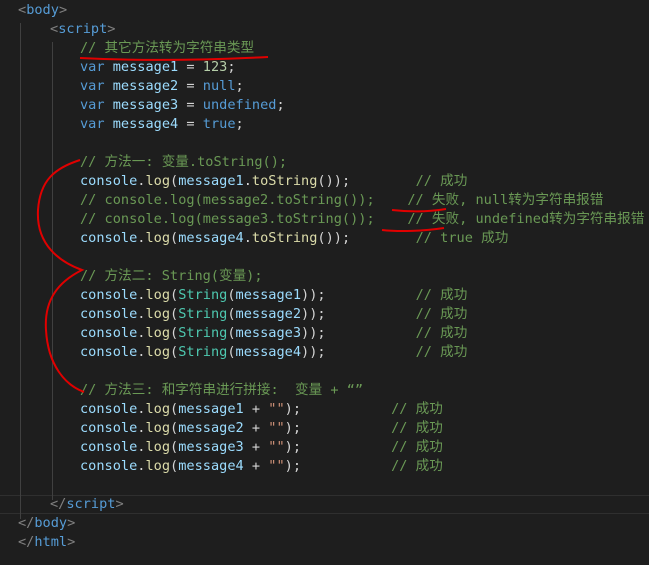 This screenshot has height=565, width=649. What do you see at coordinates (91, 504) in the screenshot?
I see `code-token: script` at bounding box center [91, 504].